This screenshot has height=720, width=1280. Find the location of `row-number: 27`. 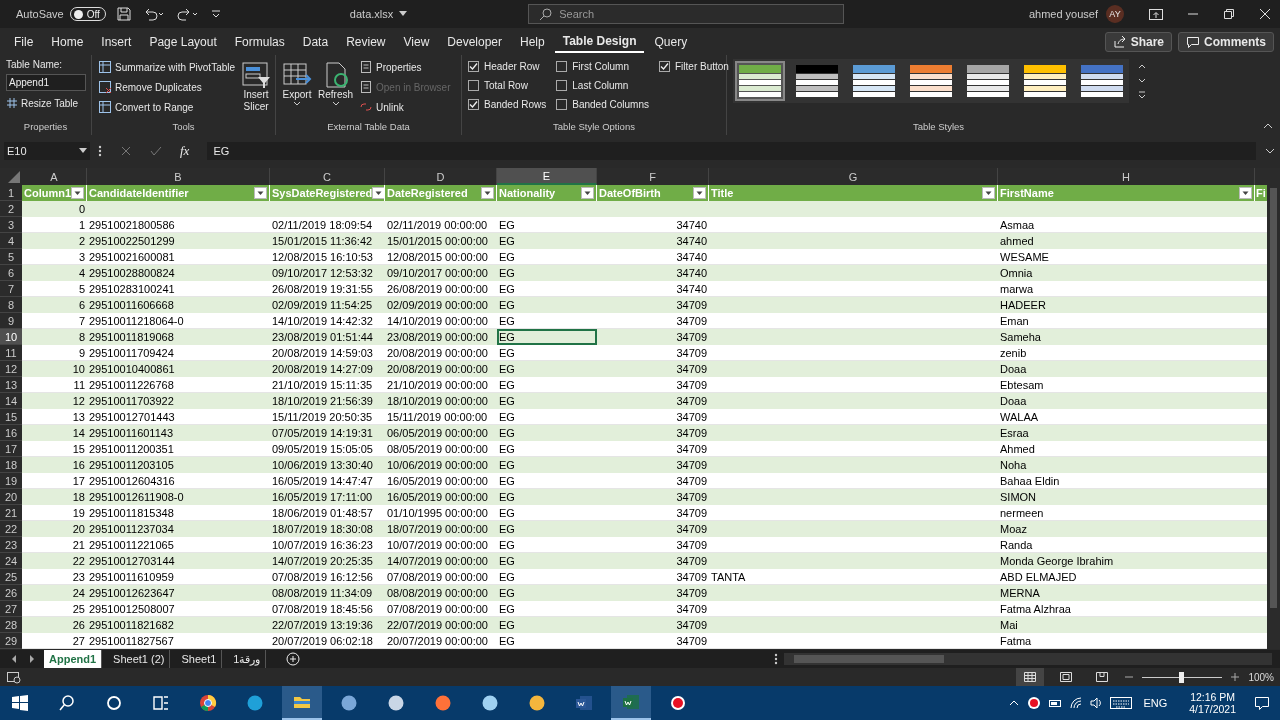

row-number: 27 is located at coordinates (11, 609).